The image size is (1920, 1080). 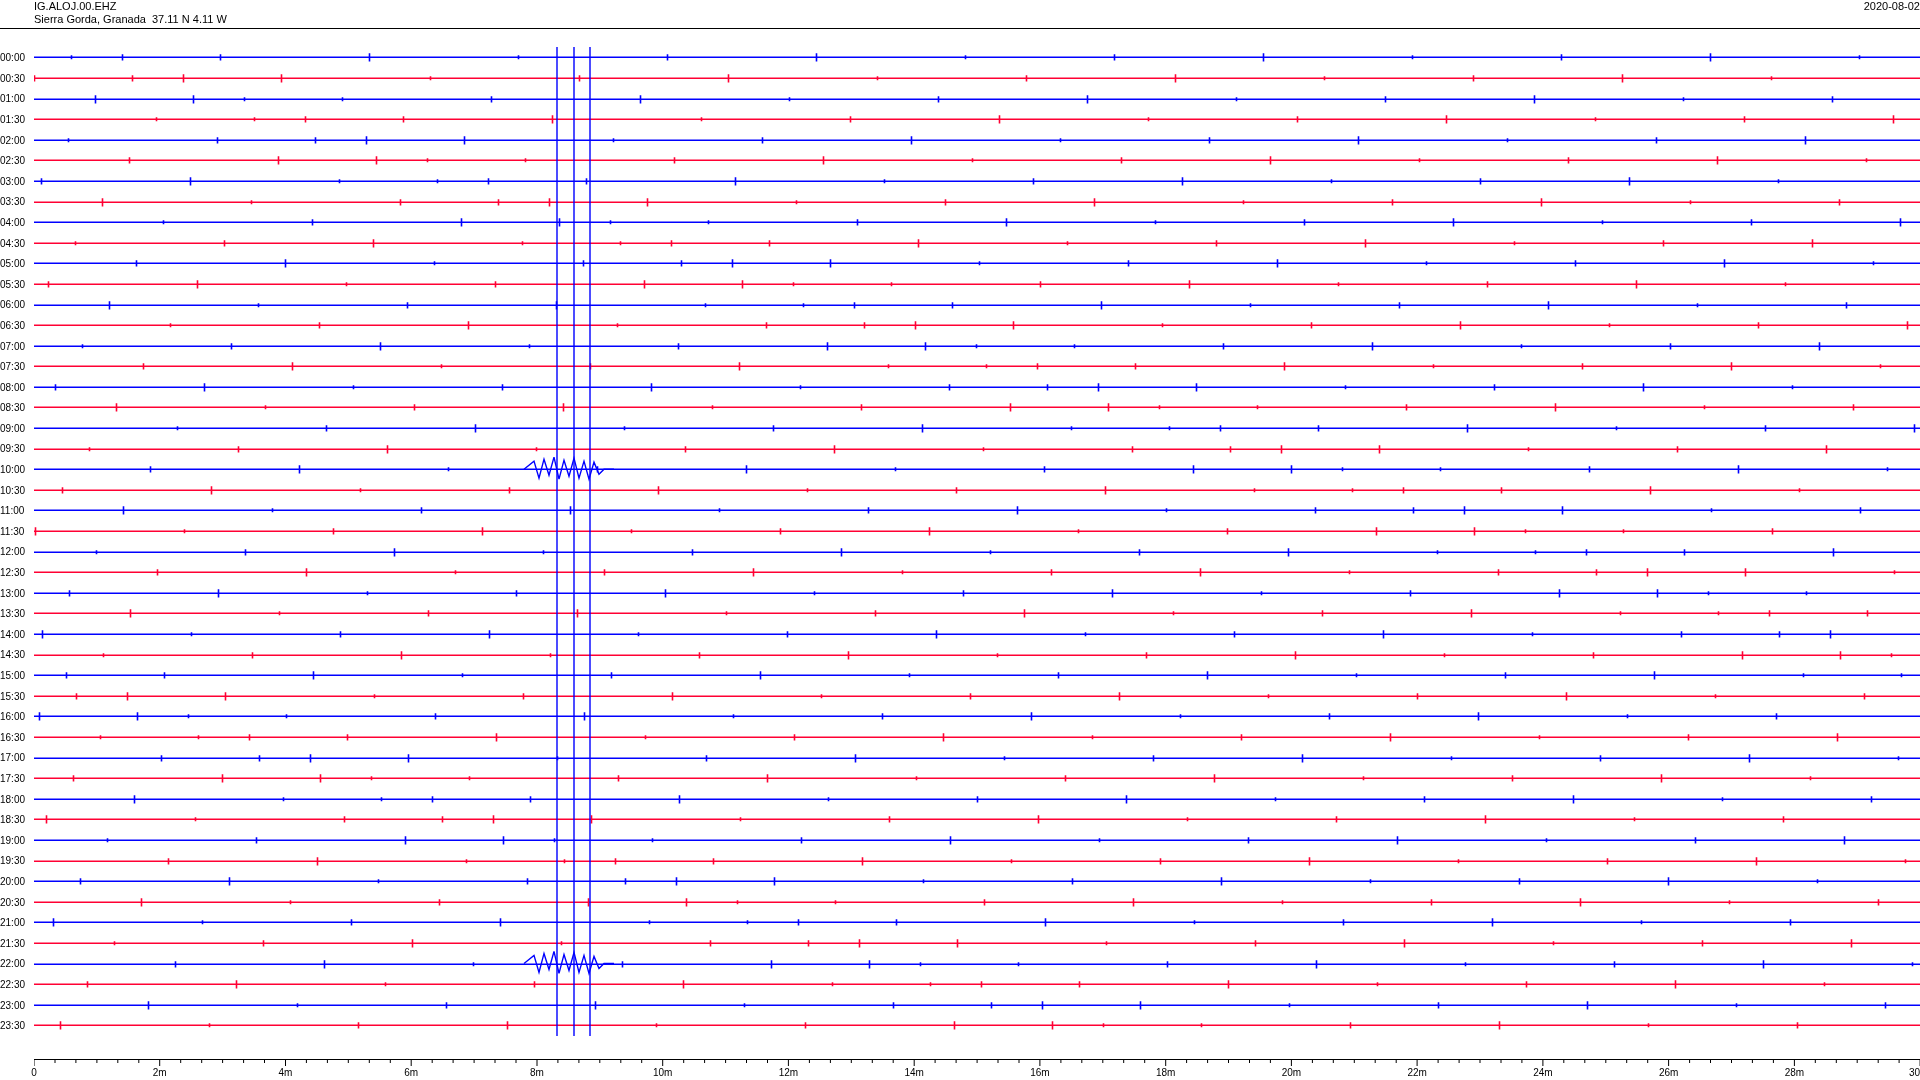 I want to click on time-label: 01:00, so click(x=13, y=99).